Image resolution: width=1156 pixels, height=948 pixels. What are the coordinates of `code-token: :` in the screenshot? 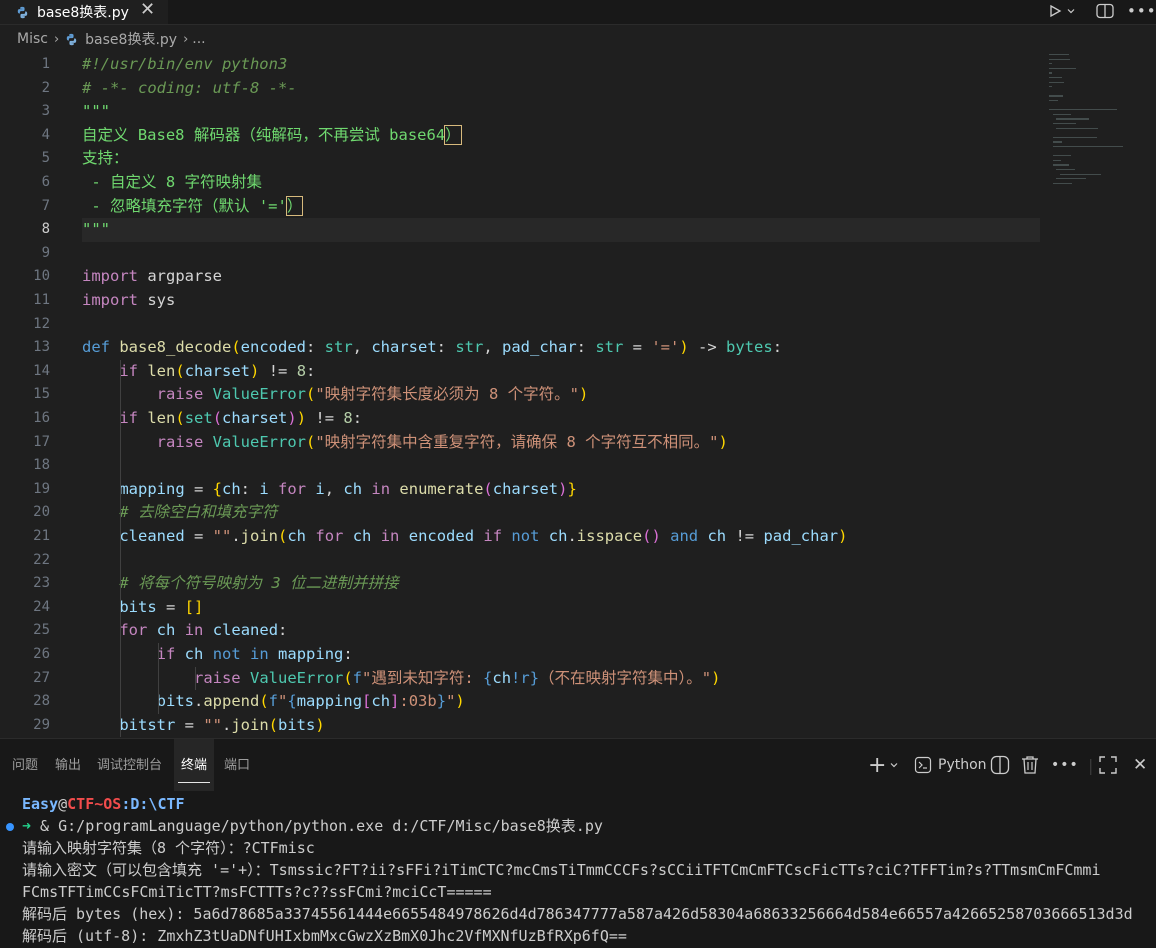 It's located at (315, 347).